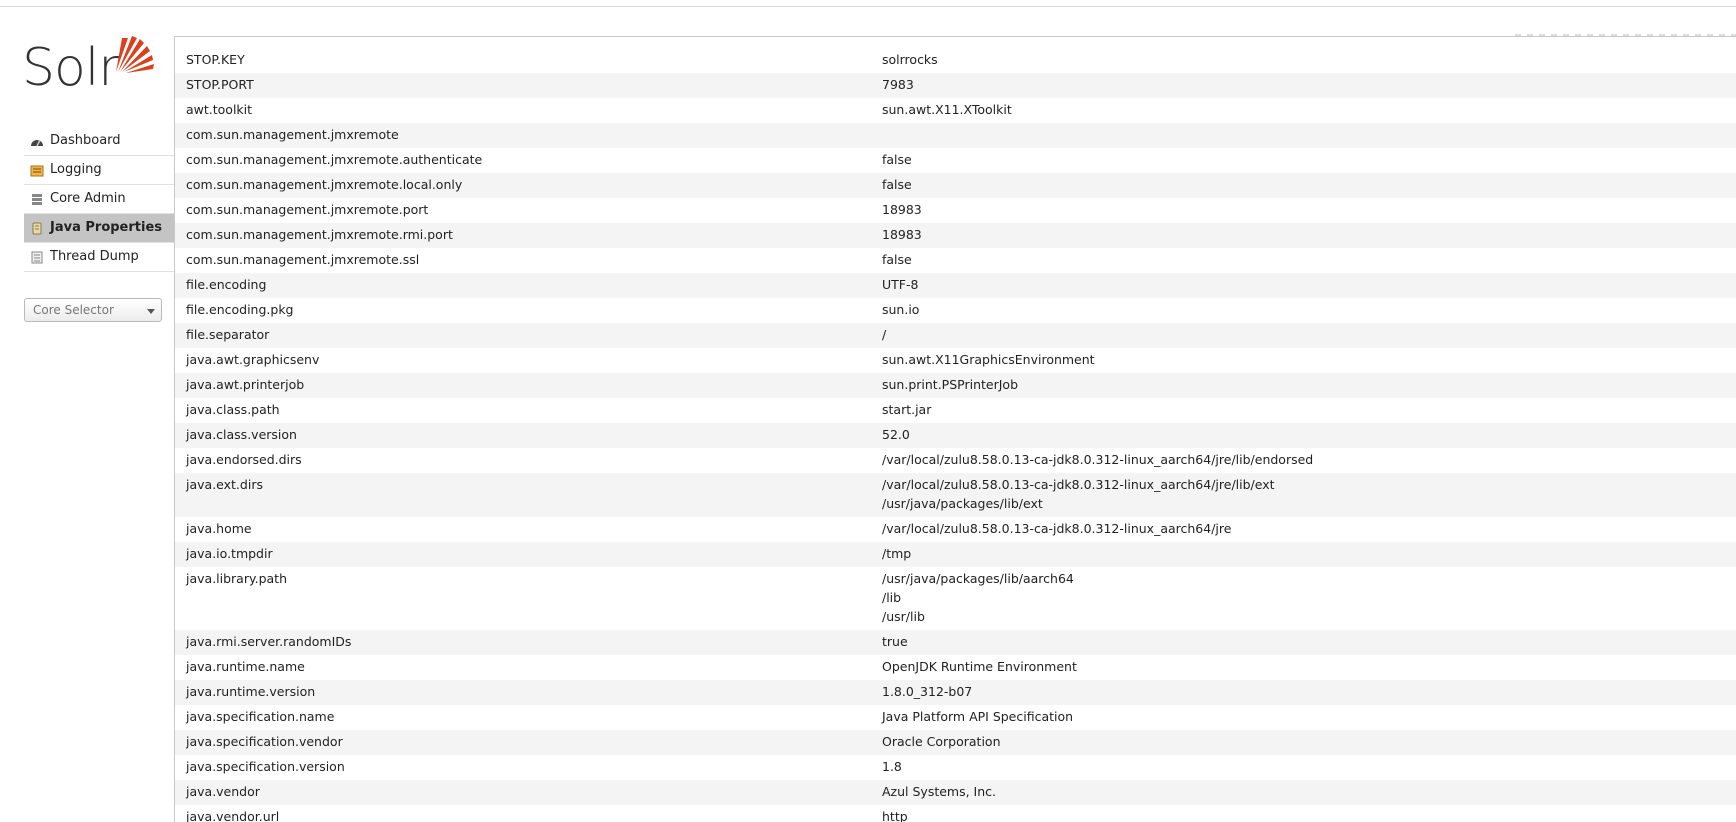 This screenshot has width=1736, height=822. Describe the element at coordinates (955, 813) in the screenshot. I see `property-row: java.vendor.url http` at that location.